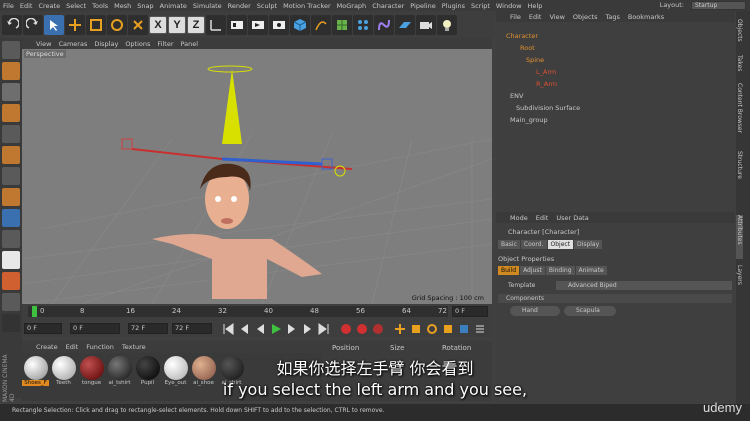 This screenshot has height=421, width=750. I want to click on move-tool-icon, so click(75, 24).